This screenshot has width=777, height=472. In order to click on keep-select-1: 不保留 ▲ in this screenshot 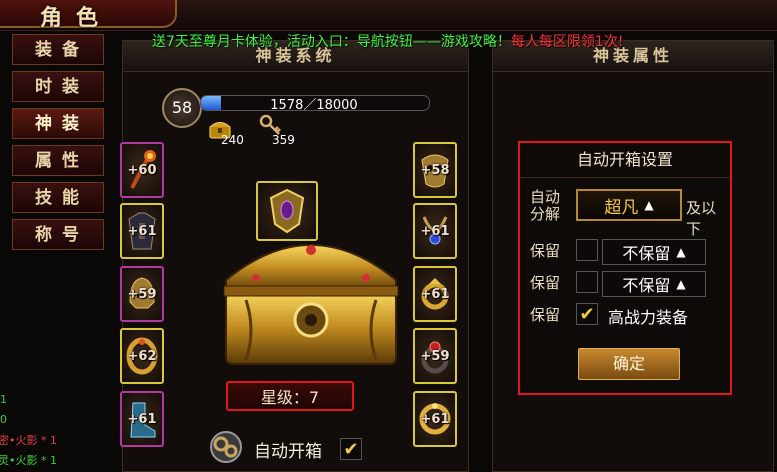, I will do `click(654, 252)`.